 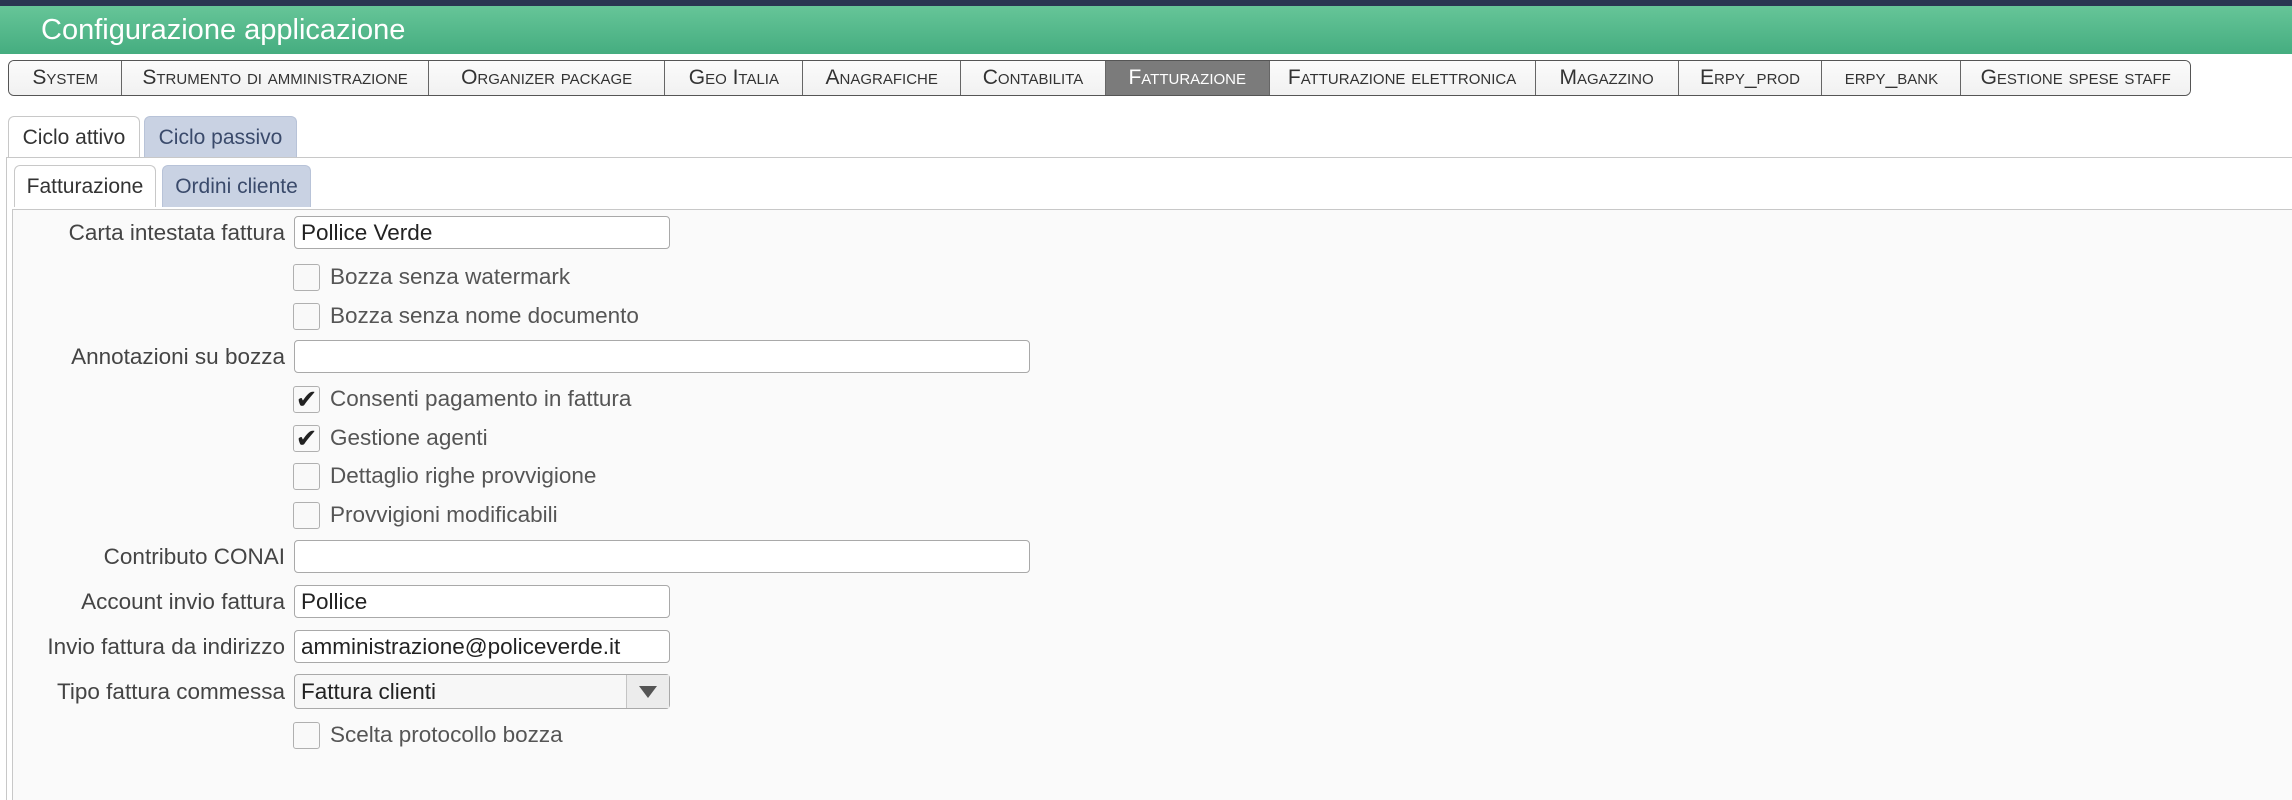 I want to click on tab-ordini-cliente: Ordini cliente, so click(x=236, y=186).